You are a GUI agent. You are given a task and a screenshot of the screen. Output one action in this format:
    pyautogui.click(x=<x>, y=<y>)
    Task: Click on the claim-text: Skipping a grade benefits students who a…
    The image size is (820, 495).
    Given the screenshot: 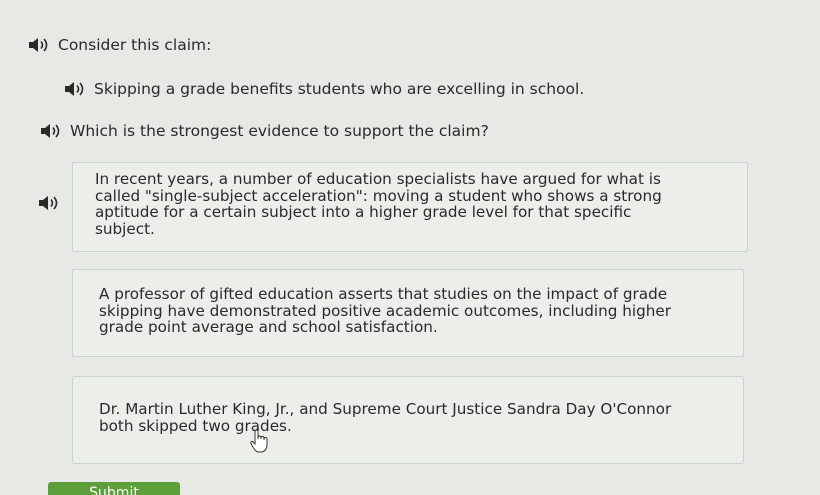 What is the action you would take?
    pyautogui.click(x=339, y=89)
    